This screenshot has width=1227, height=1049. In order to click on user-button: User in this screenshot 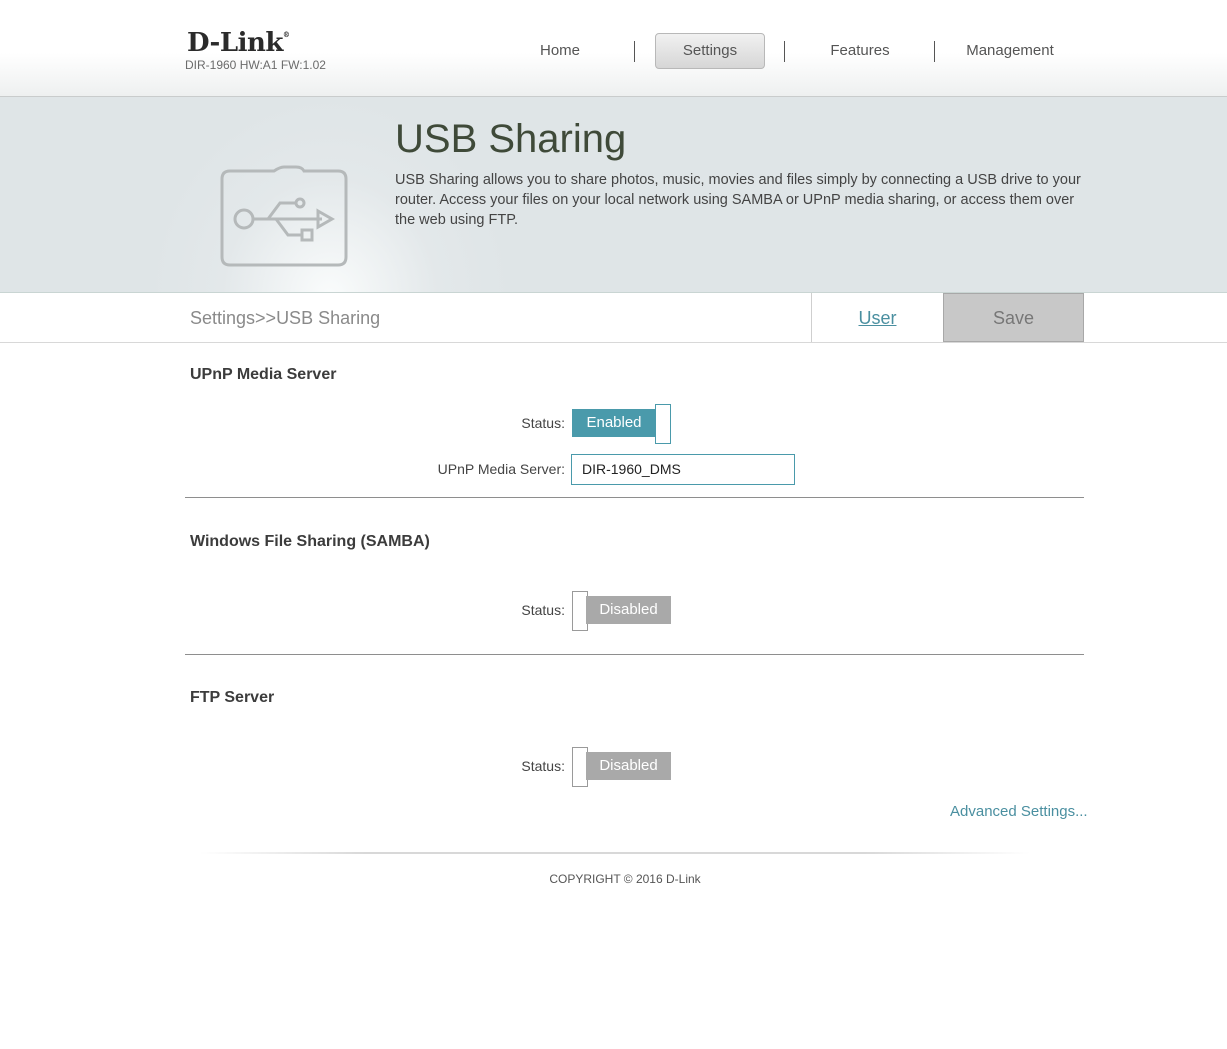, I will do `click(877, 317)`.